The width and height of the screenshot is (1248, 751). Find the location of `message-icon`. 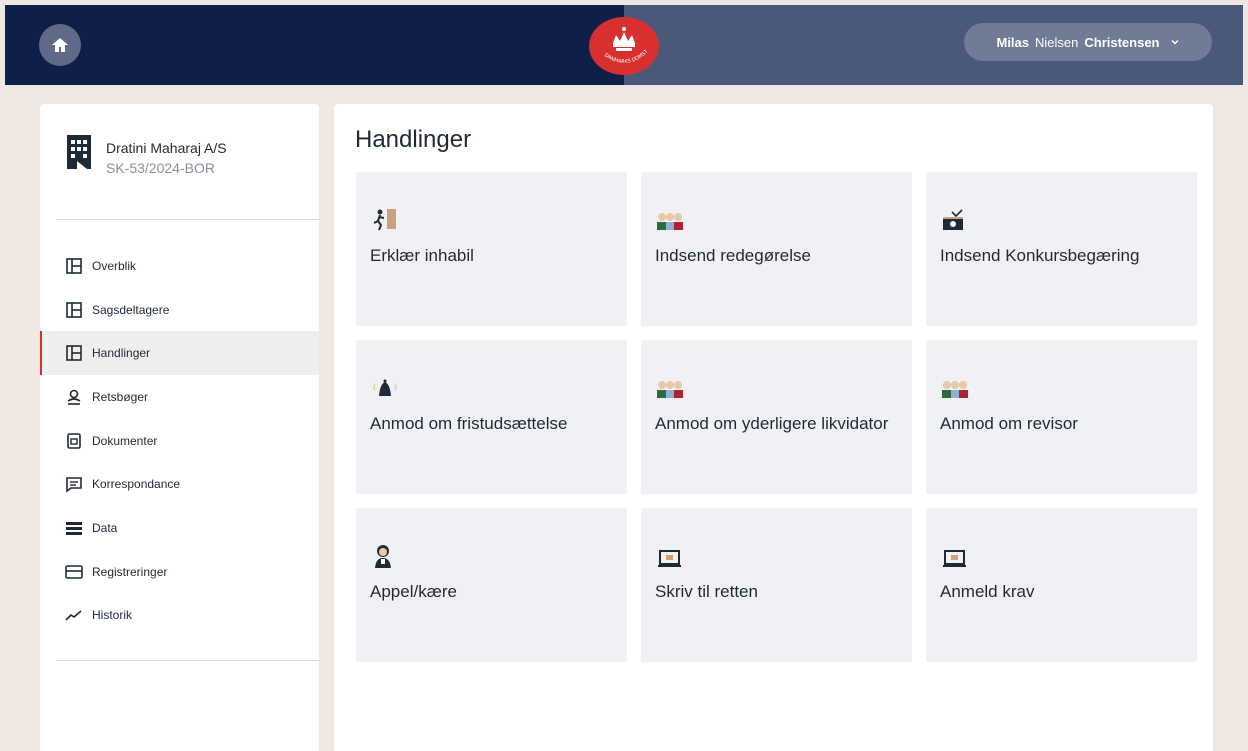

message-icon is located at coordinates (74, 485).